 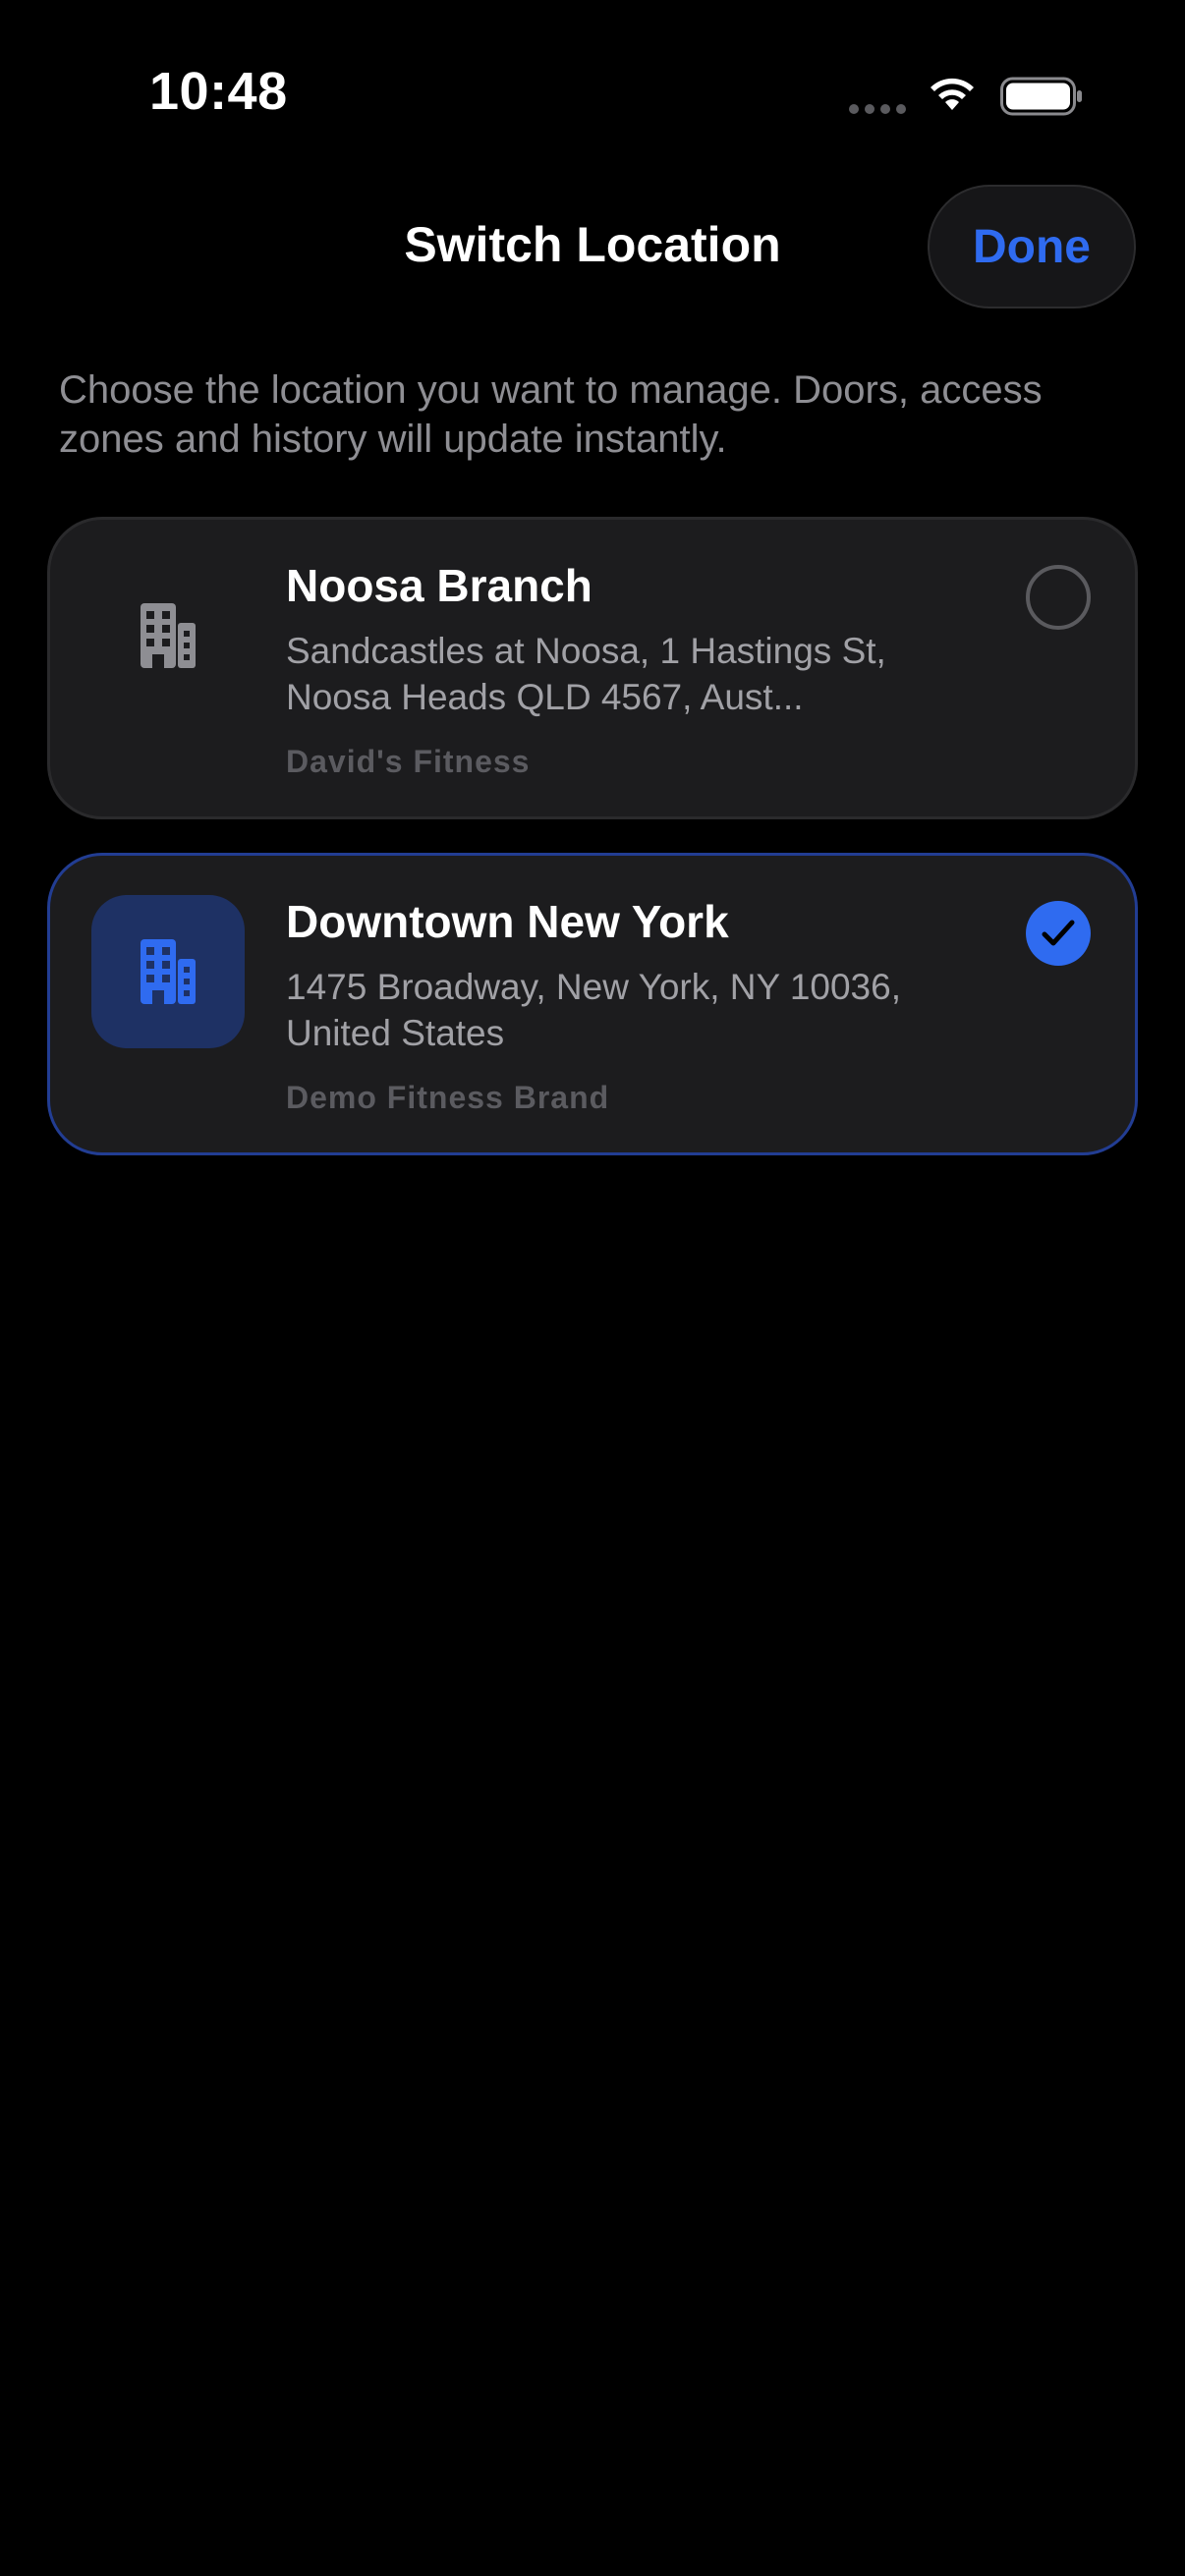 I want to click on location-name: Downtown New York, so click(x=507, y=921).